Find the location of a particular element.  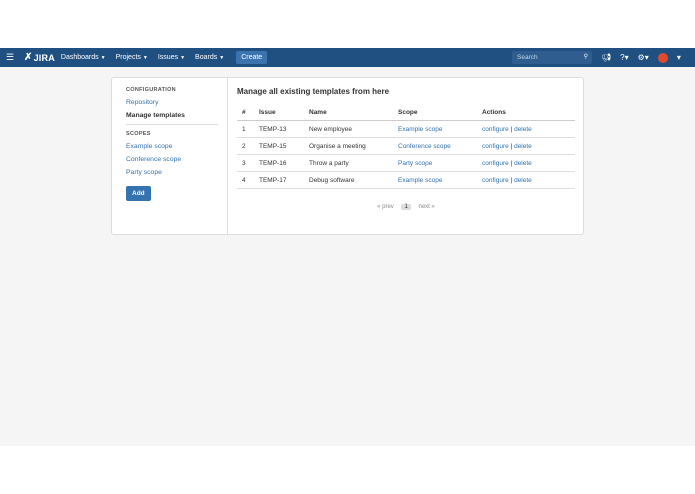

column-header-actions: Actions is located at coordinates (526, 113).